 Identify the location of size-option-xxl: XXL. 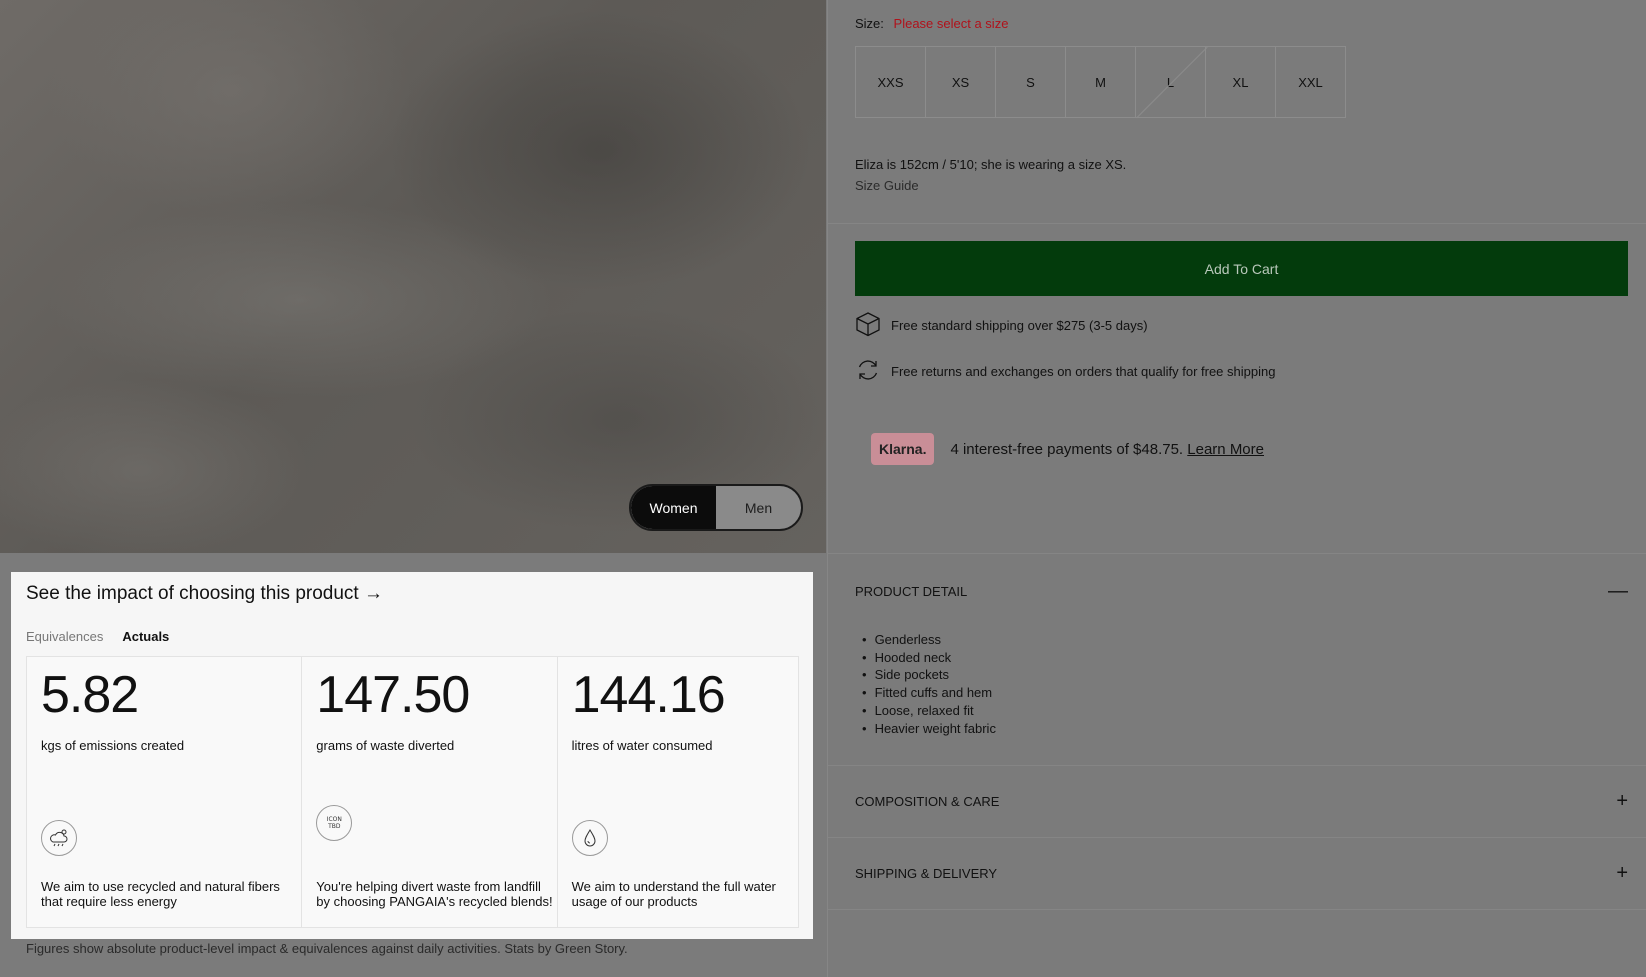
(1310, 82).